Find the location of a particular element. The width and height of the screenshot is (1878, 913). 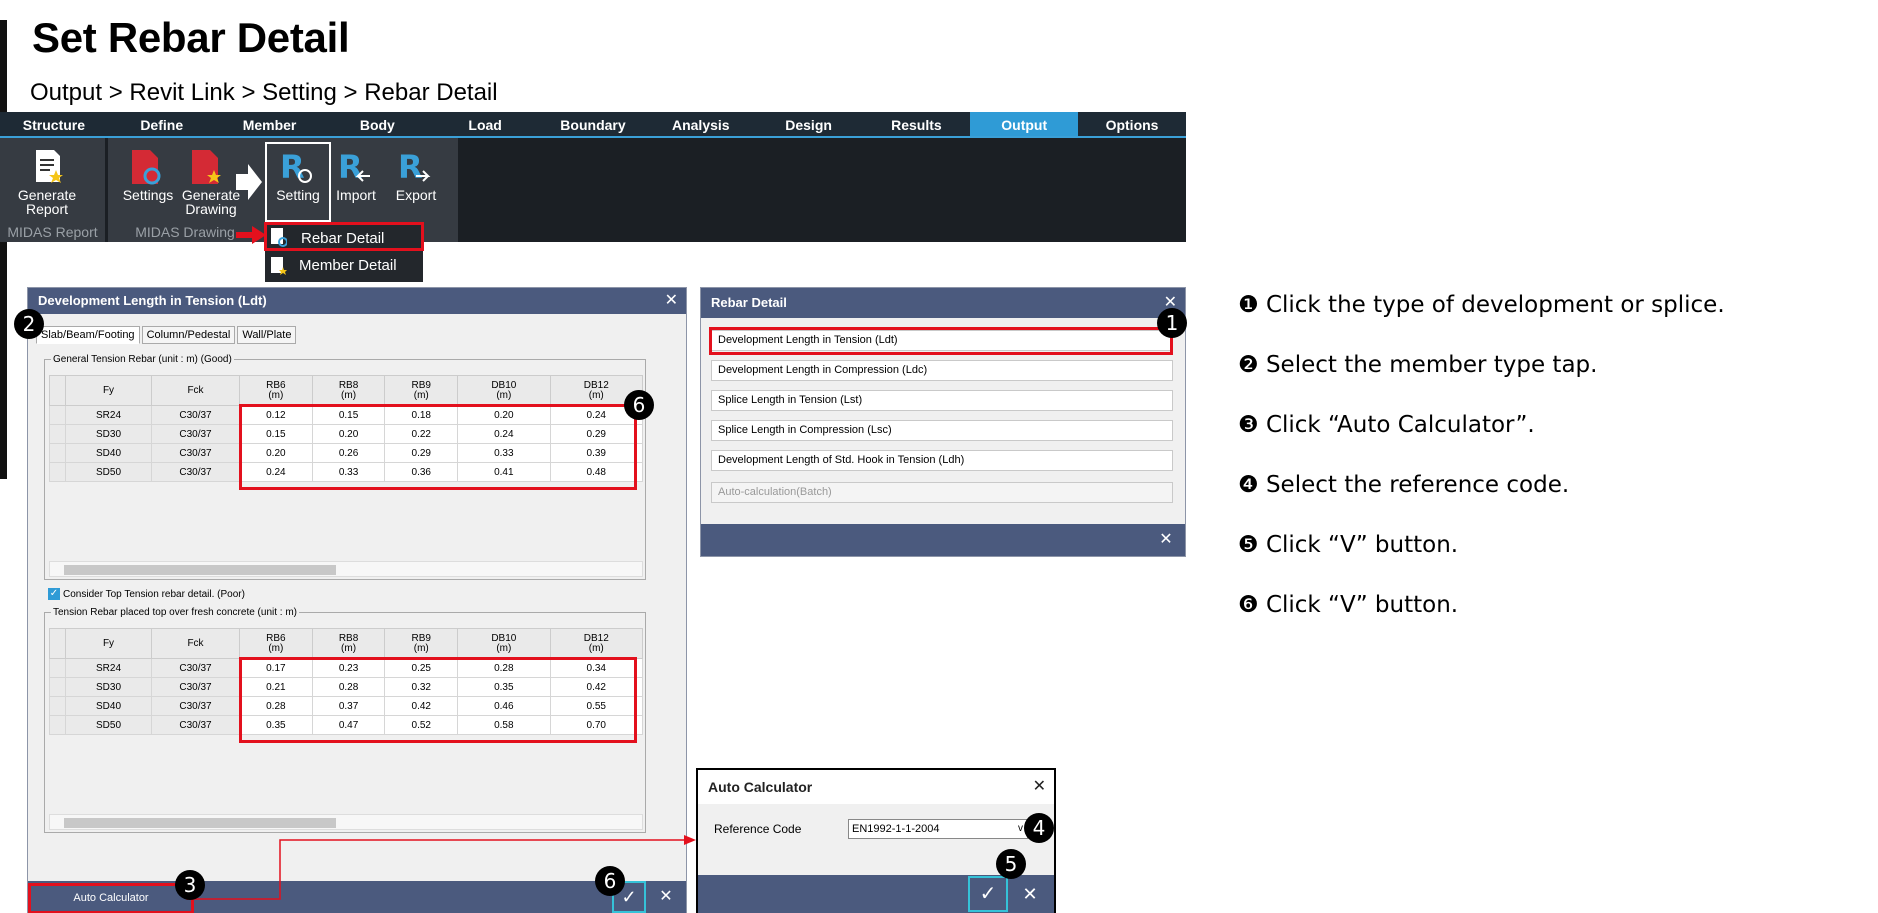

page-title: Set Rebar Detail is located at coordinates (191, 37).